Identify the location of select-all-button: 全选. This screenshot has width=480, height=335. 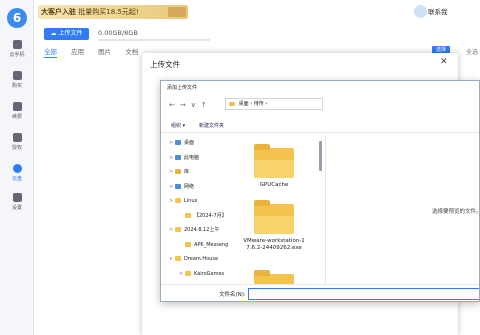
(472, 51).